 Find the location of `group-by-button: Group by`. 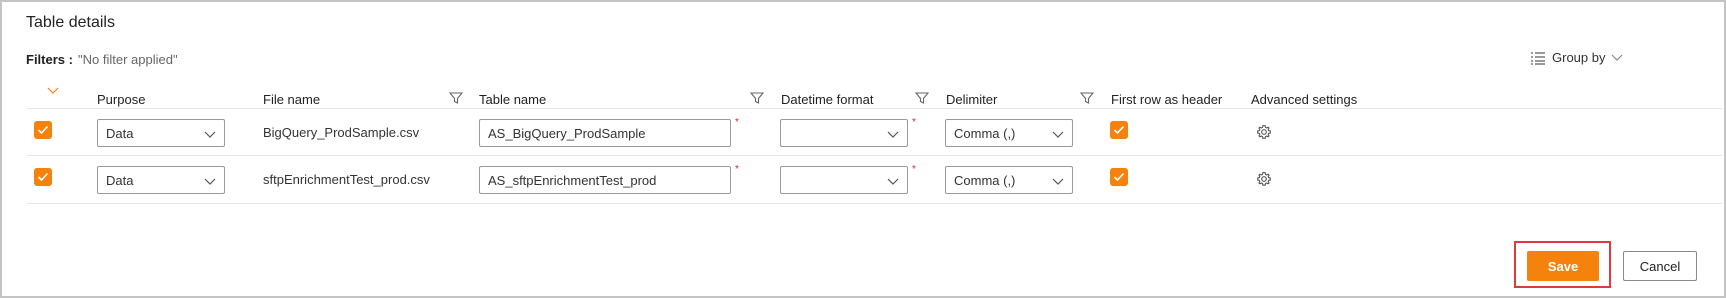

group-by-button: Group by is located at coordinates (1576, 57).